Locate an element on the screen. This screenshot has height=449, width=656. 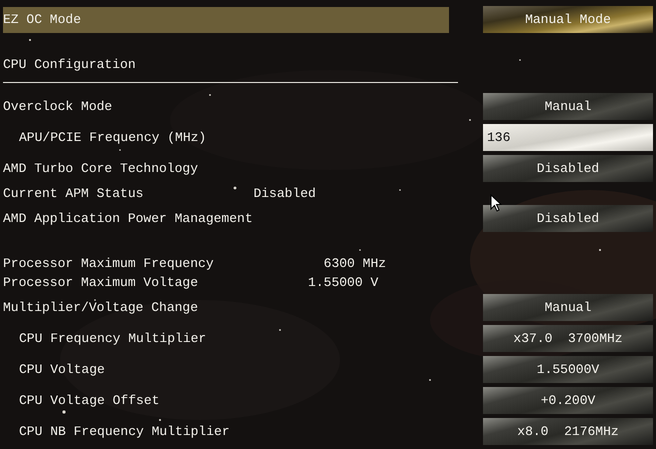
value-input-field: 136 is located at coordinates (568, 137).